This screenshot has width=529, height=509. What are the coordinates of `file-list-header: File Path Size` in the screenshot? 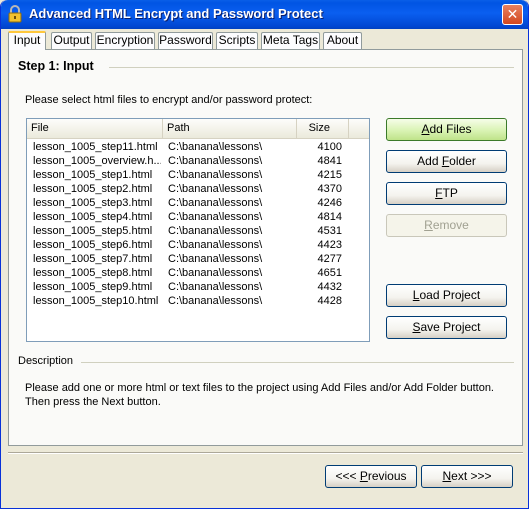 It's located at (198, 129).